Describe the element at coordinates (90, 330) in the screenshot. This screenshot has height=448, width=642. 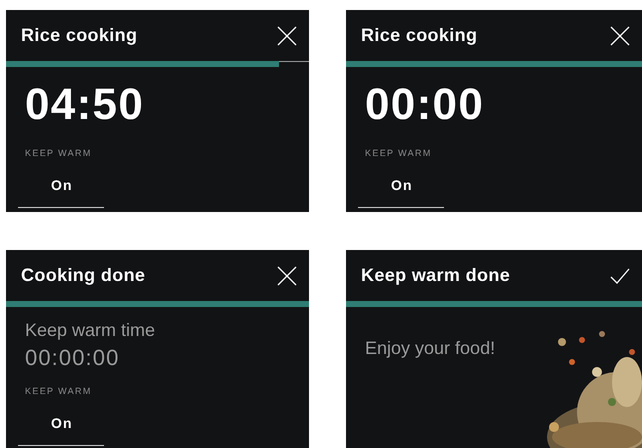
I see `keep-warm-label: Keep warm time` at that location.